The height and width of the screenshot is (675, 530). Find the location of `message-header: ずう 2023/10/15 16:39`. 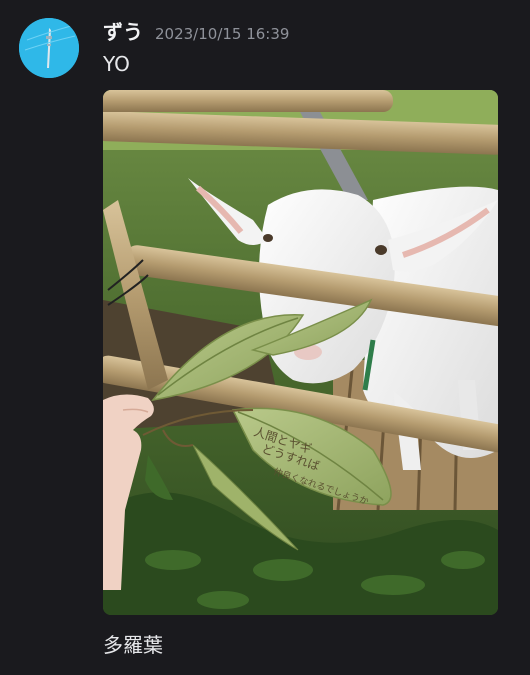

message-header: ずう 2023/10/15 16:39 is located at coordinates (196, 30).